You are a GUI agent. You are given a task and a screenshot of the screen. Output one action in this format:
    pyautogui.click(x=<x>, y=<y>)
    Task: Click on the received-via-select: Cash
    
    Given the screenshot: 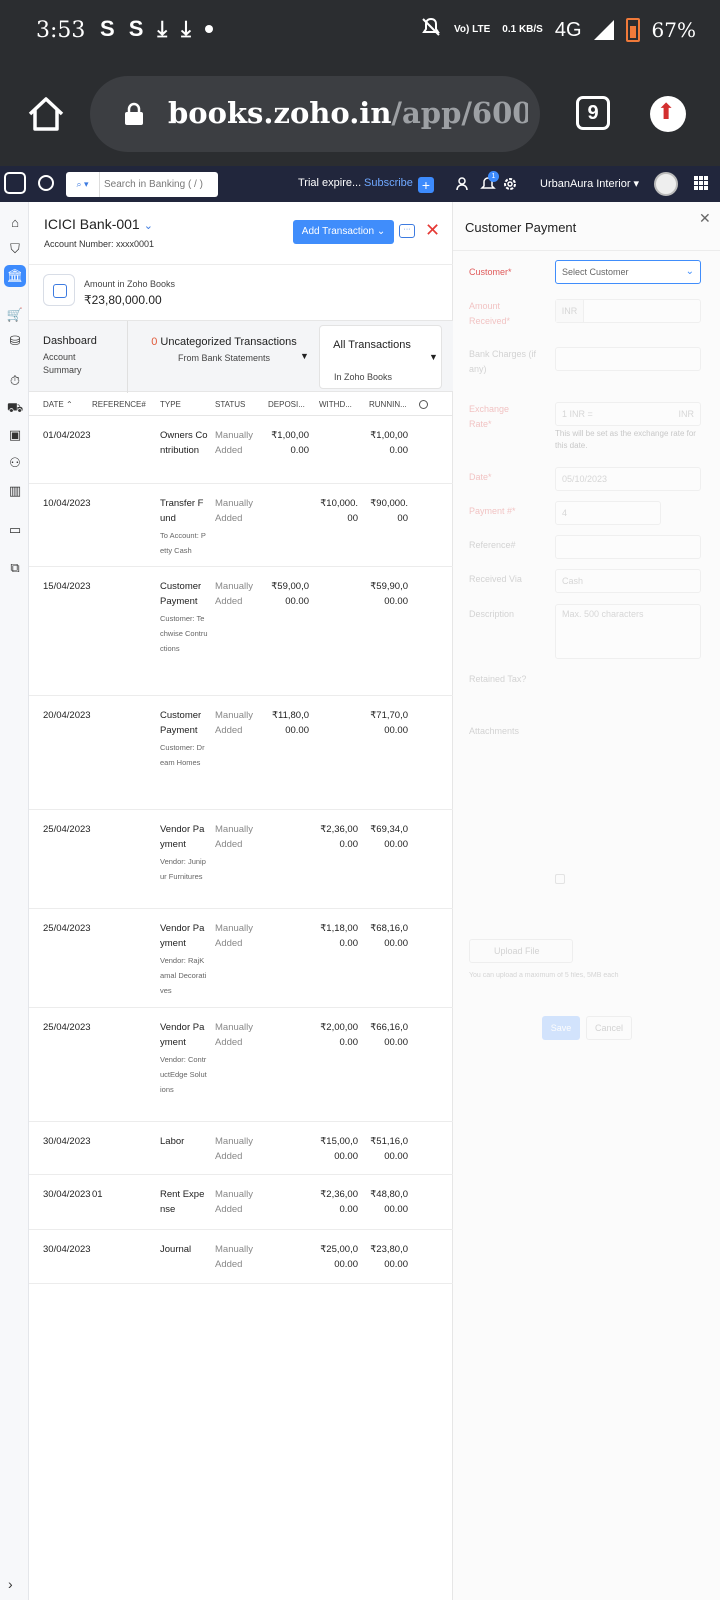 What is the action you would take?
    pyautogui.click(x=628, y=581)
    